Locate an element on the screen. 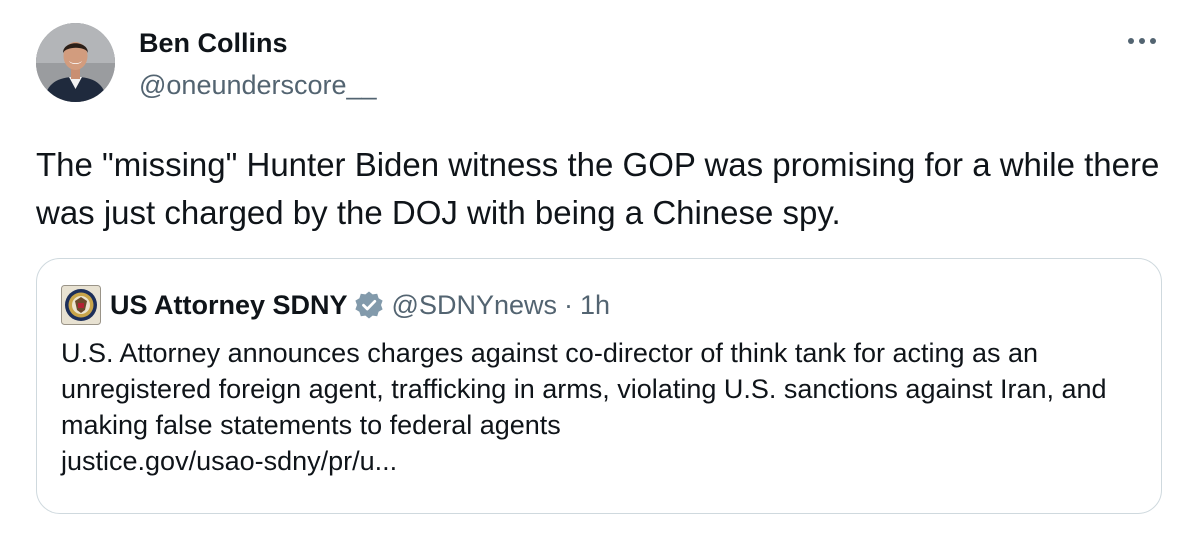 The height and width of the screenshot is (538, 1200). author-name: Ben Collins is located at coordinates (213, 43).